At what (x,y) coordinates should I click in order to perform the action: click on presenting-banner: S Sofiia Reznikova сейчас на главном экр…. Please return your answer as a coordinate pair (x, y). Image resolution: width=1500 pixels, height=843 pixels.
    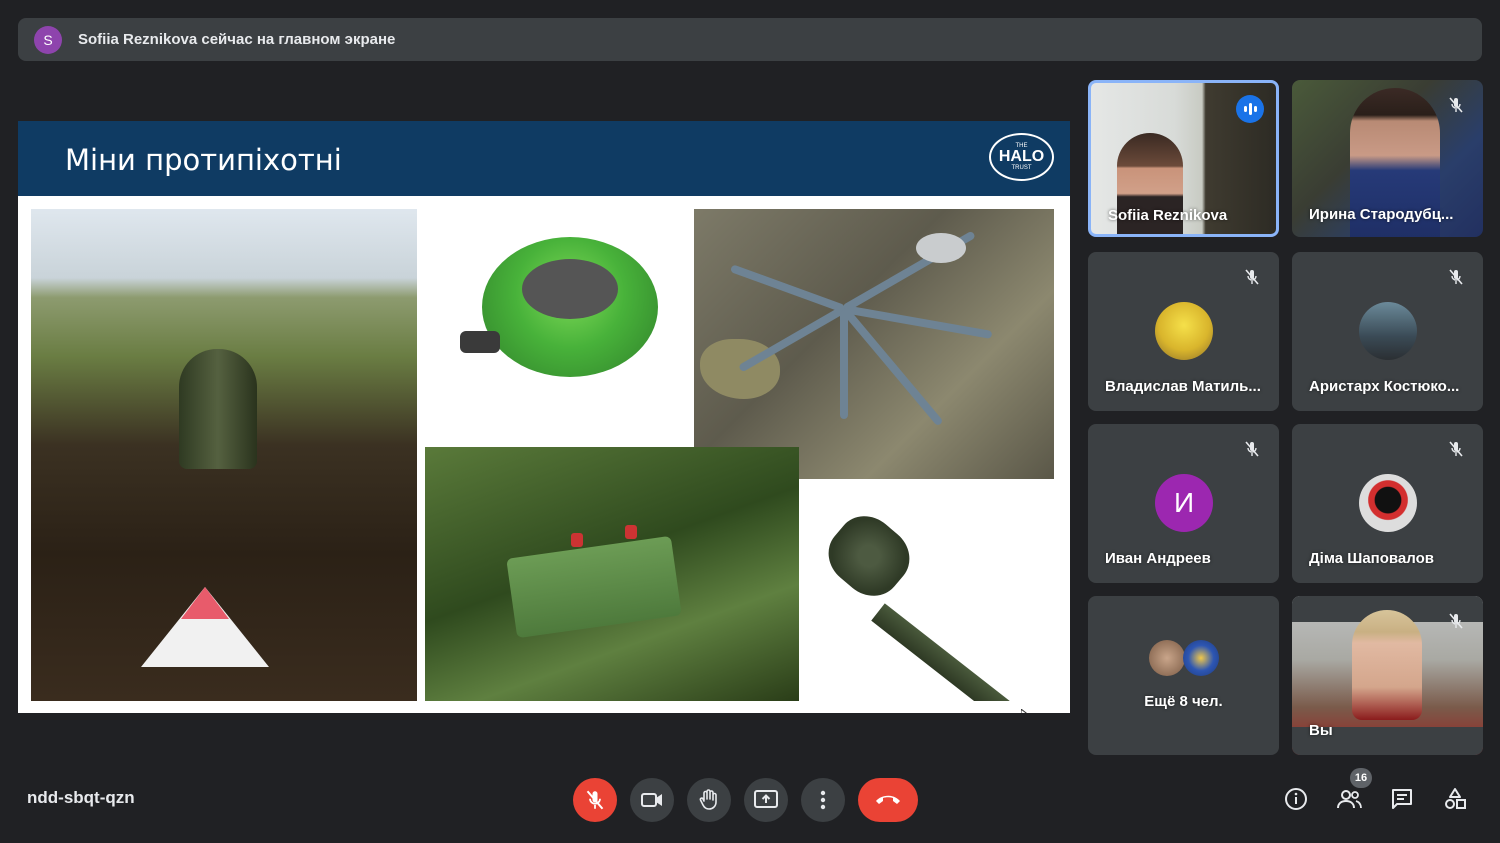
    Looking at the image, I should click on (750, 39).